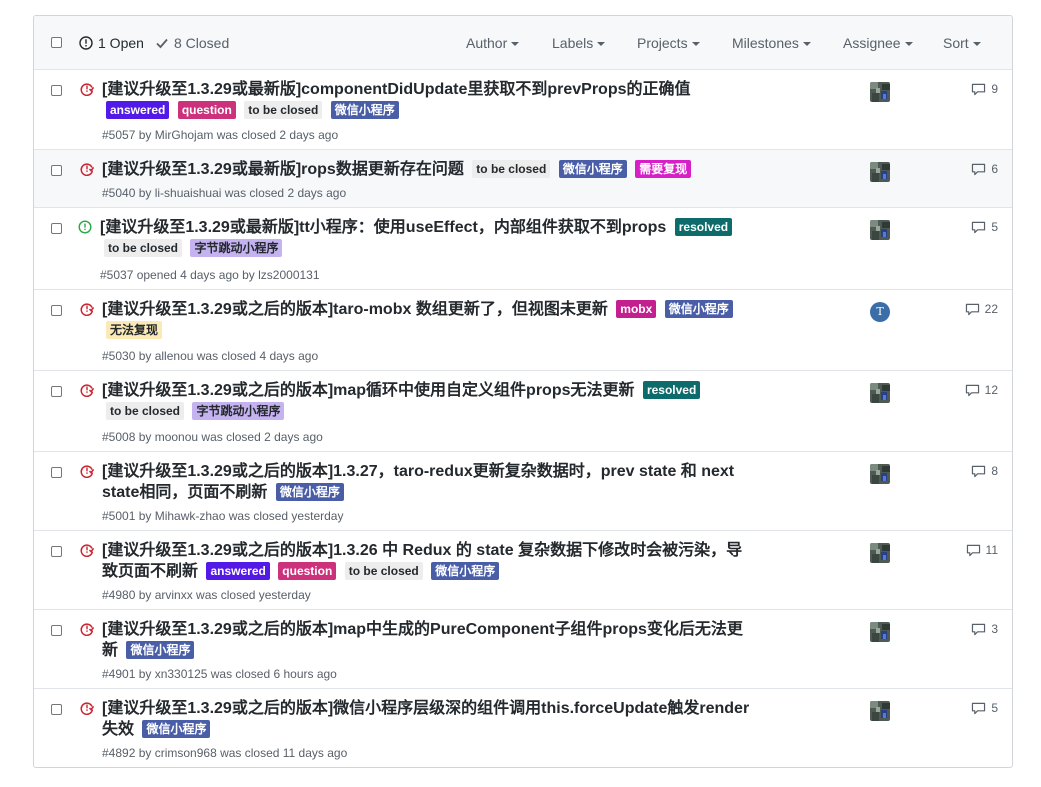 The image size is (1041, 787). I want to click on comments-link: 8, so click(966, 471).